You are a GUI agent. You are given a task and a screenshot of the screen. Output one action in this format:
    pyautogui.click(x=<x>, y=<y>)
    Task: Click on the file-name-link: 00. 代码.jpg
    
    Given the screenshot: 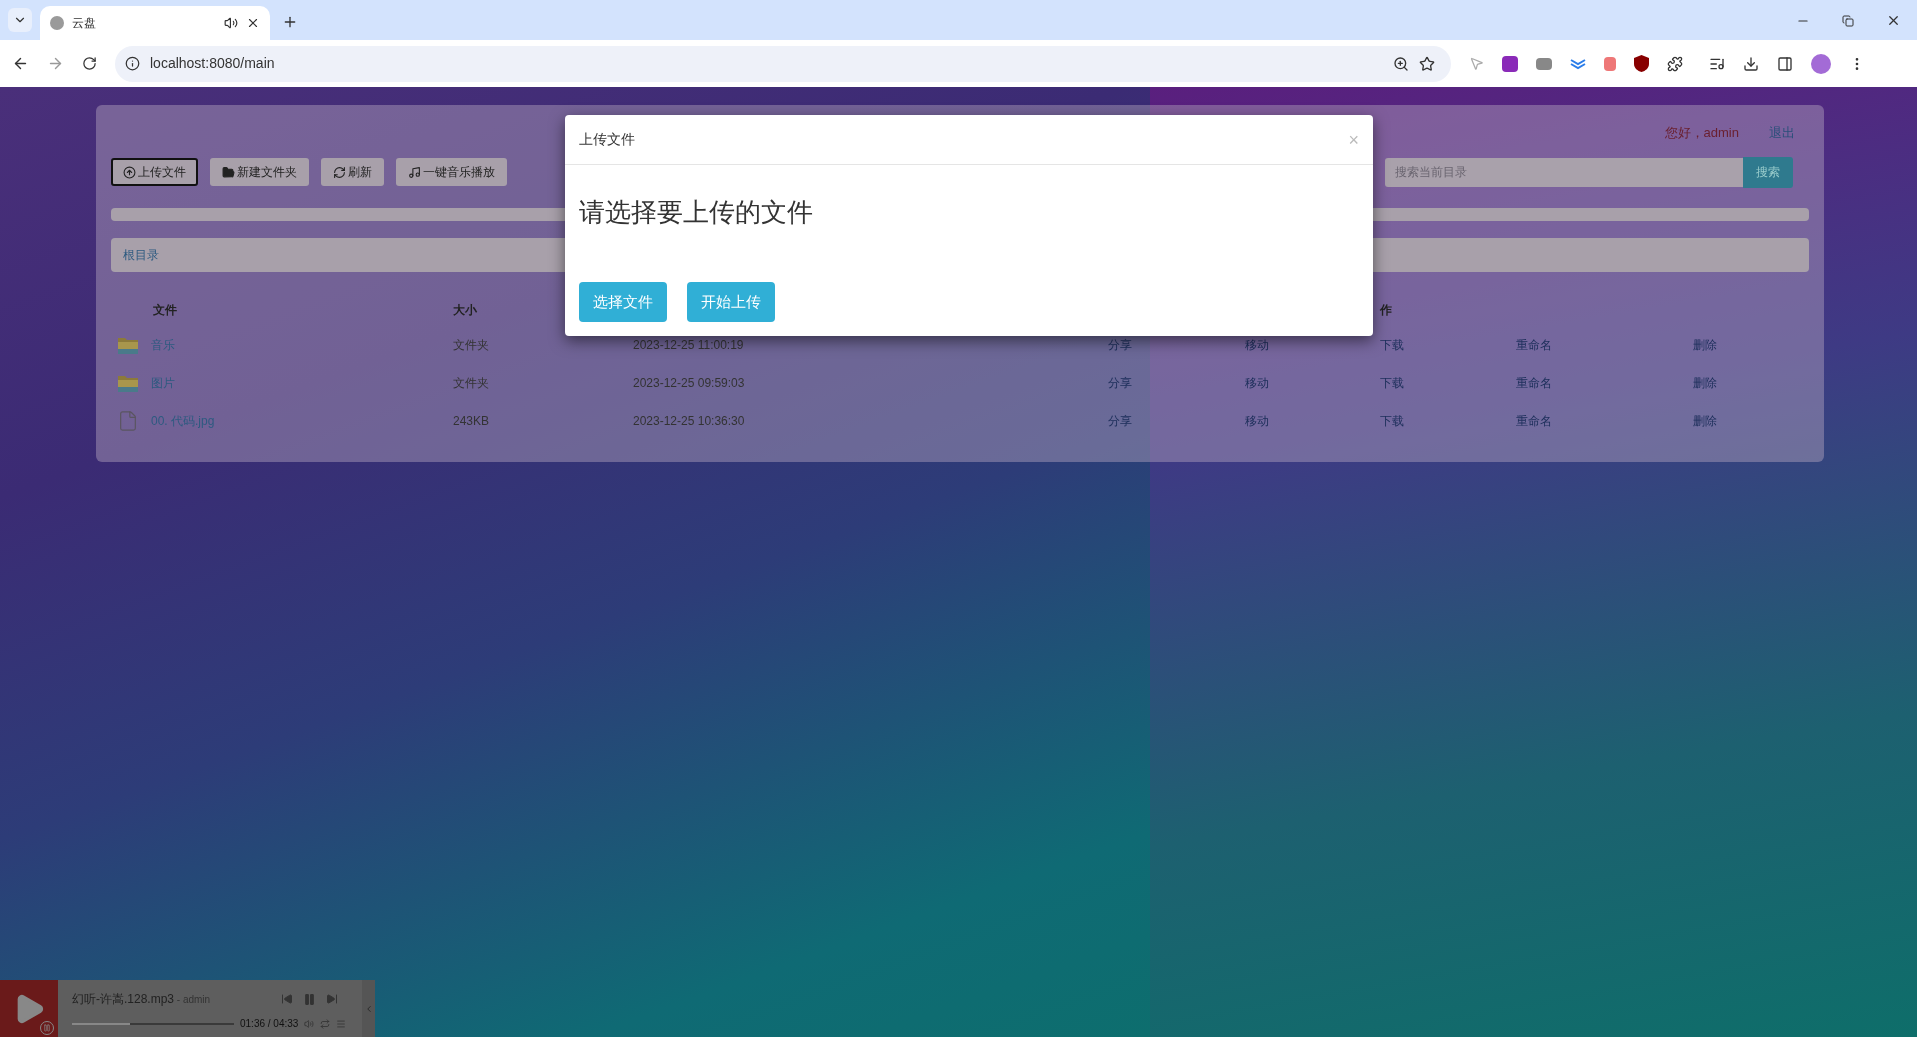 What is the action you would take?
    pyautogui.click(x=183, y=420)
    